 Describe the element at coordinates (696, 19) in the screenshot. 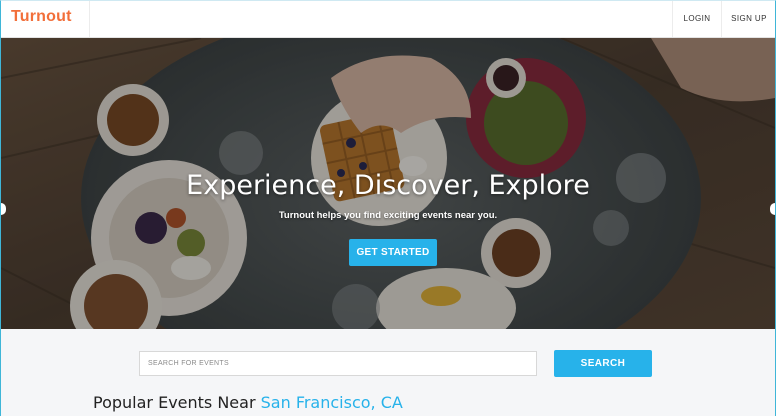

I see `login-link: LOGIN` at that location.